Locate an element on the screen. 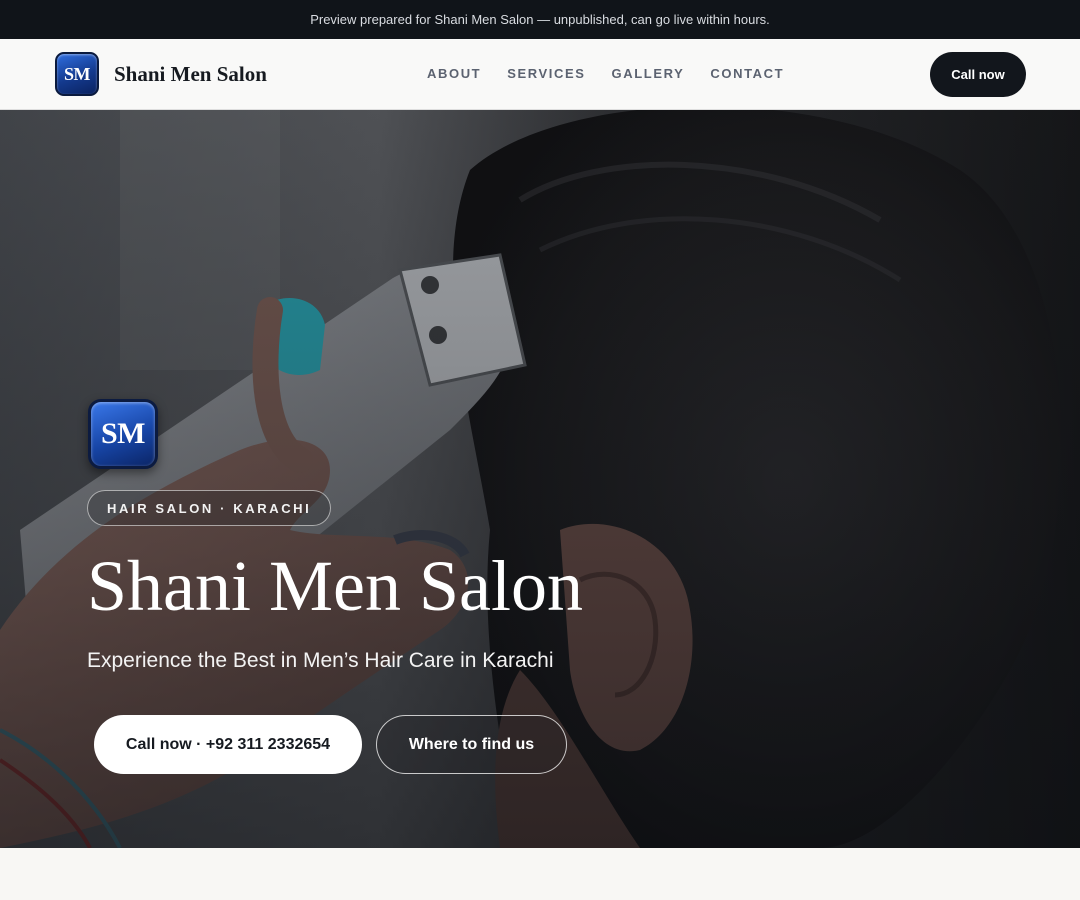  brand-name: Shani Men Salon is located at coordinates (190, 73).